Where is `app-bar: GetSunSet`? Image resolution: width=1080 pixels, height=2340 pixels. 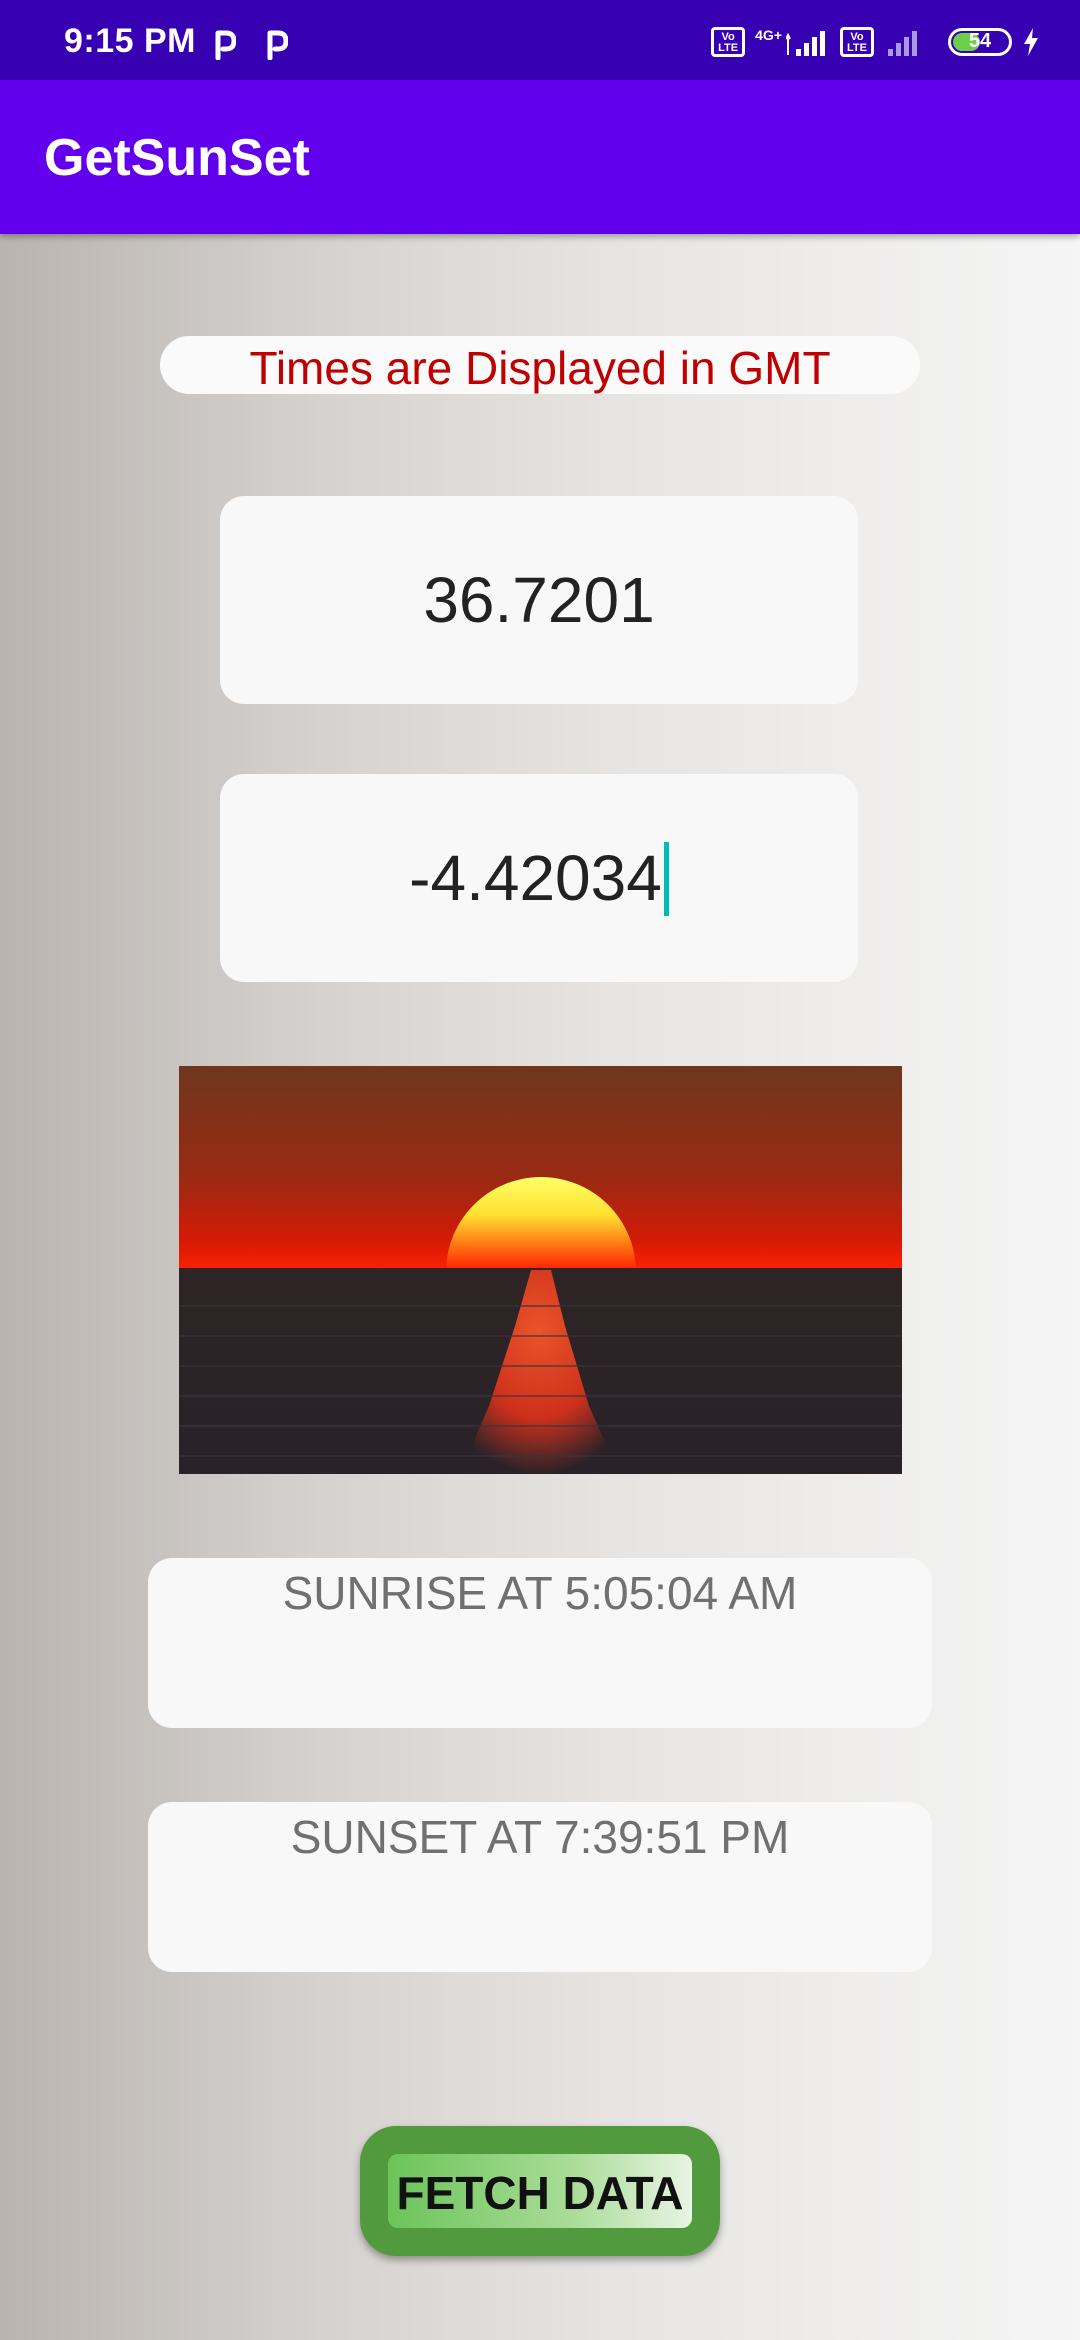 app-bar: GetSunSet is located at coordinates (540, 157).